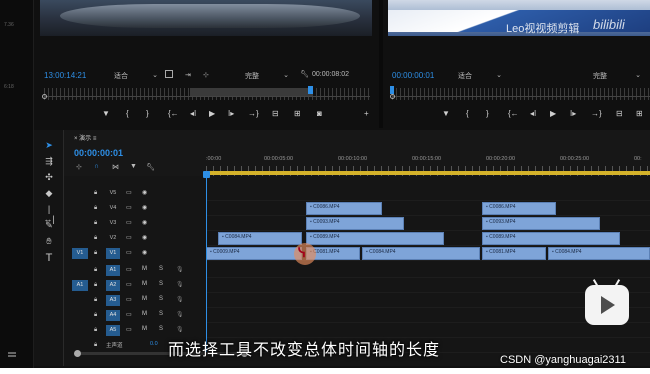 The image size is (650, 374). Describe the element at coordinates (96, 166) in the screenshot. I see `snap-icon: ∩` at that location.